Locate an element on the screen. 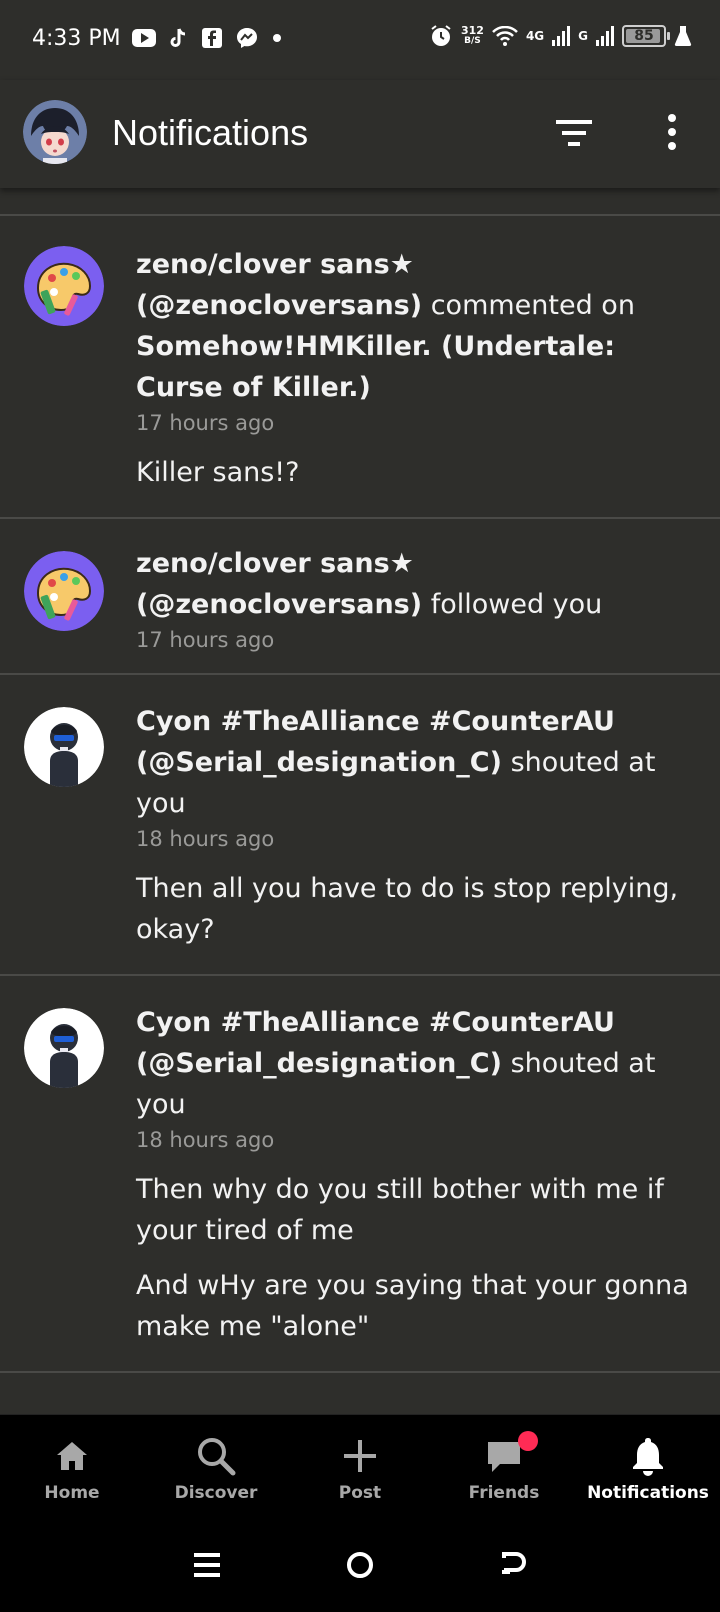 This screenshot has height=1612, width=720. data-rate-value: 312 is located at coordinates (472, 30).